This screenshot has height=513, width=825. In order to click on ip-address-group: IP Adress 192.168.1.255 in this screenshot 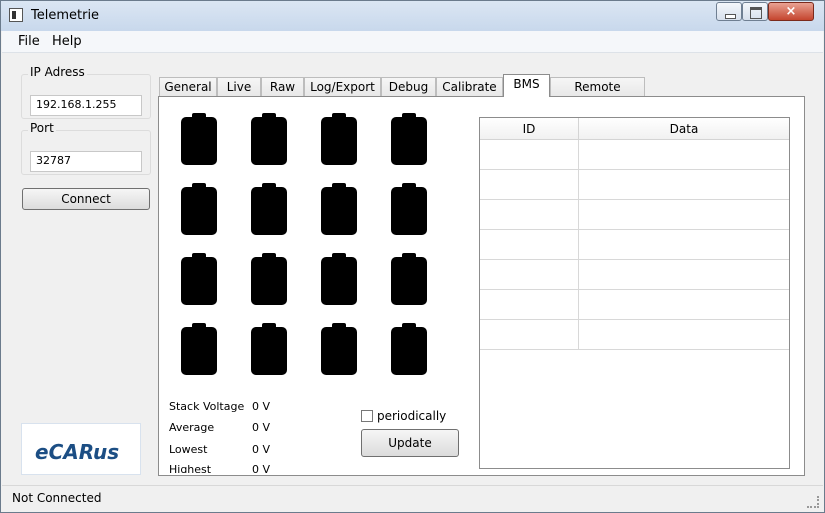, I will do `click(86, 92)`.